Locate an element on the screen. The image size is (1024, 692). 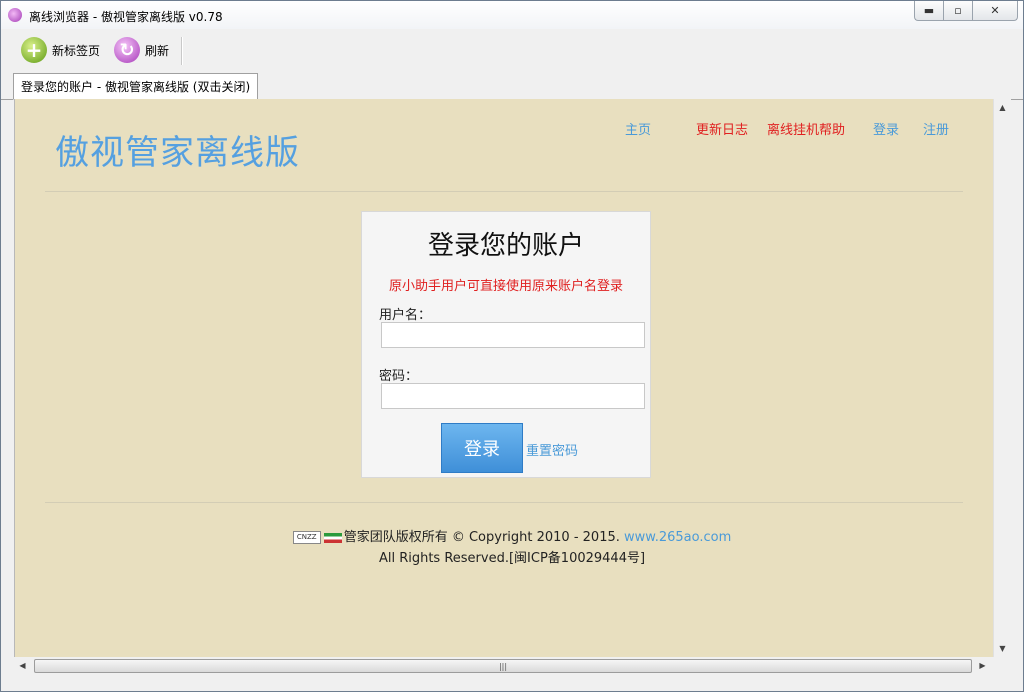
grip-icon: ||| is located at coordinates (503, 666).